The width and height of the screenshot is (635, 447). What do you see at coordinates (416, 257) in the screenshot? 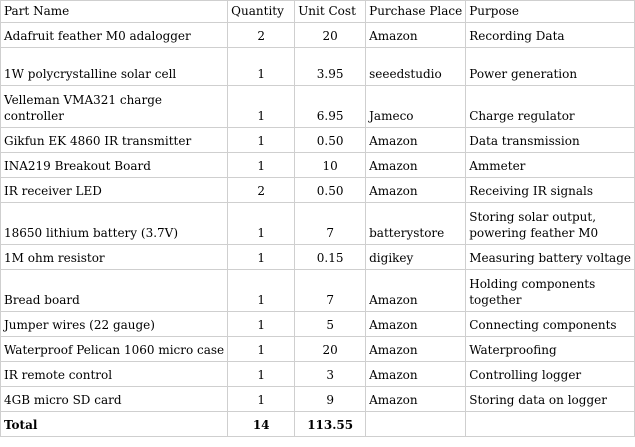
I see `purchase-place-cell: digikey` at bounding box center [416, 257].